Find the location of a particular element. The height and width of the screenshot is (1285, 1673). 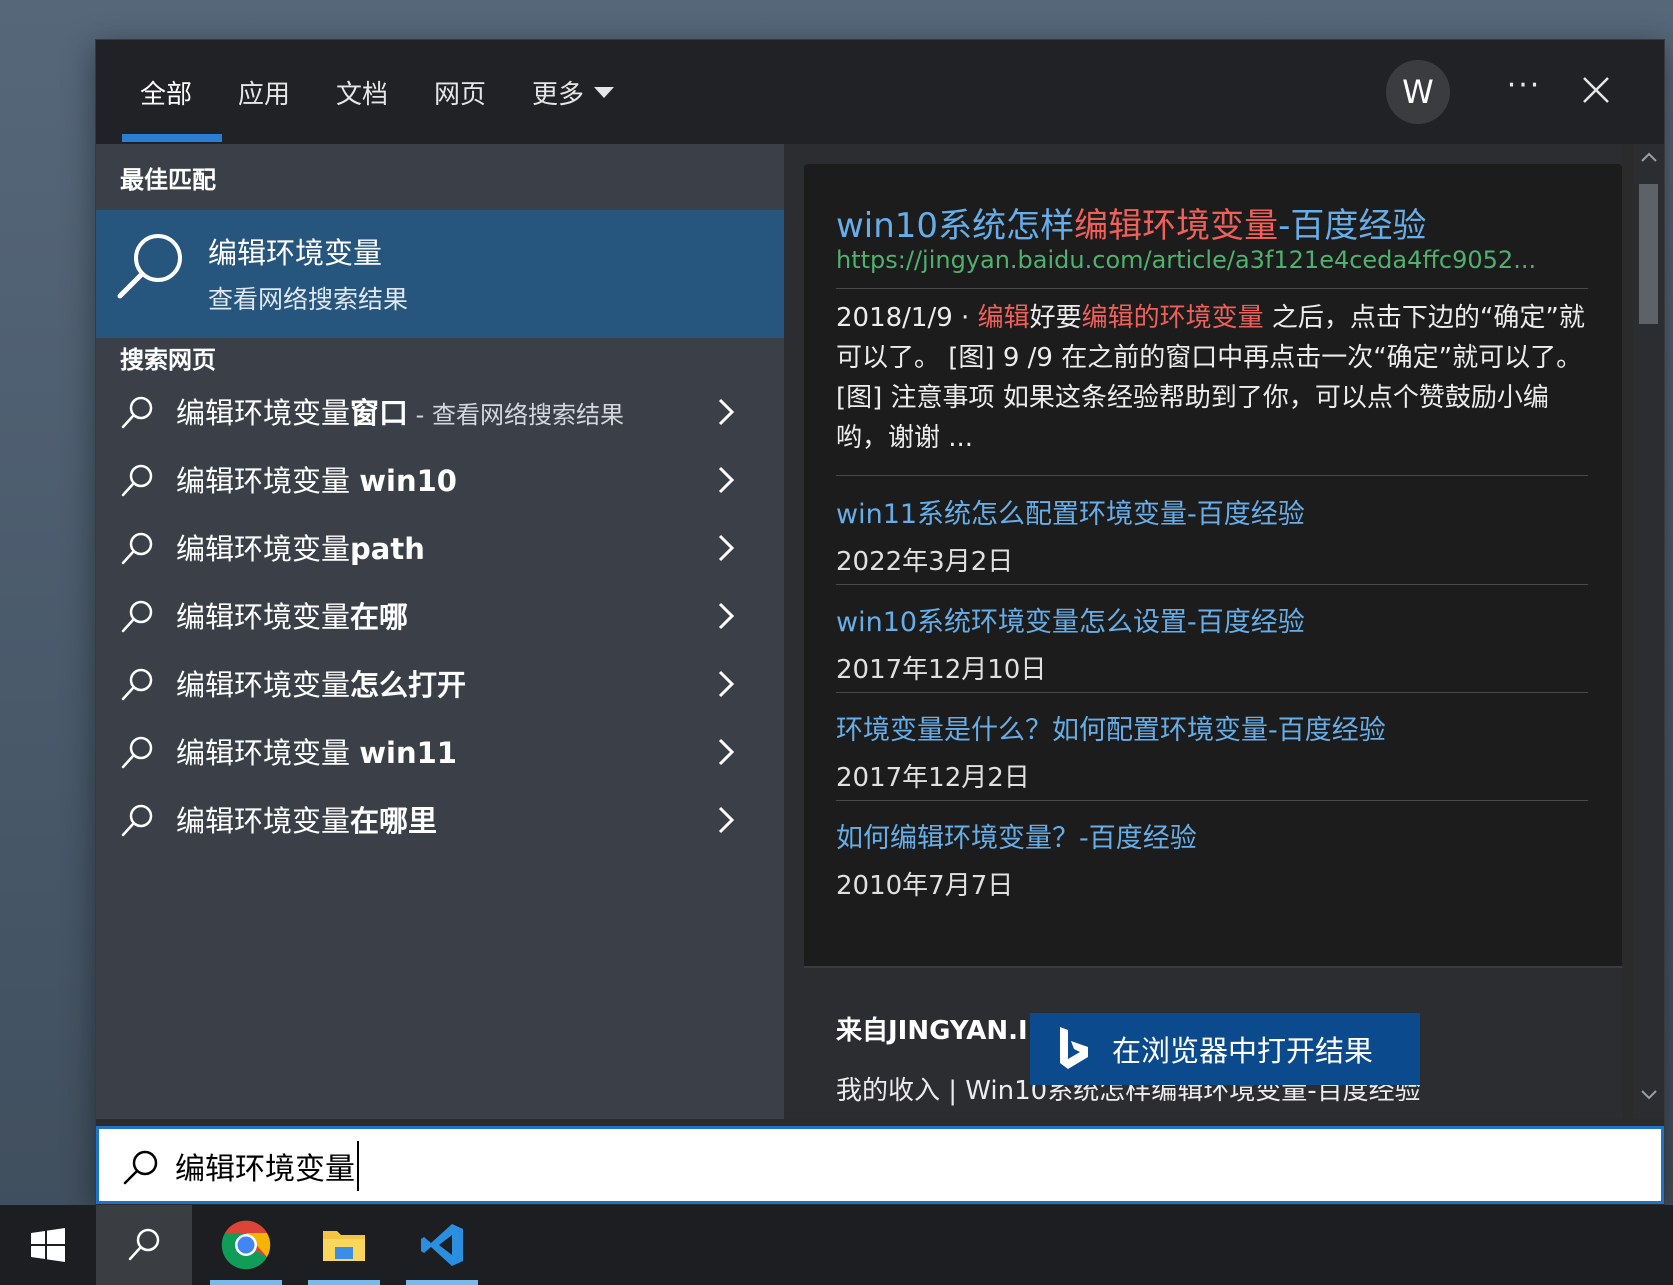

file-explorer-icon is located at coordinates (344, 1246).